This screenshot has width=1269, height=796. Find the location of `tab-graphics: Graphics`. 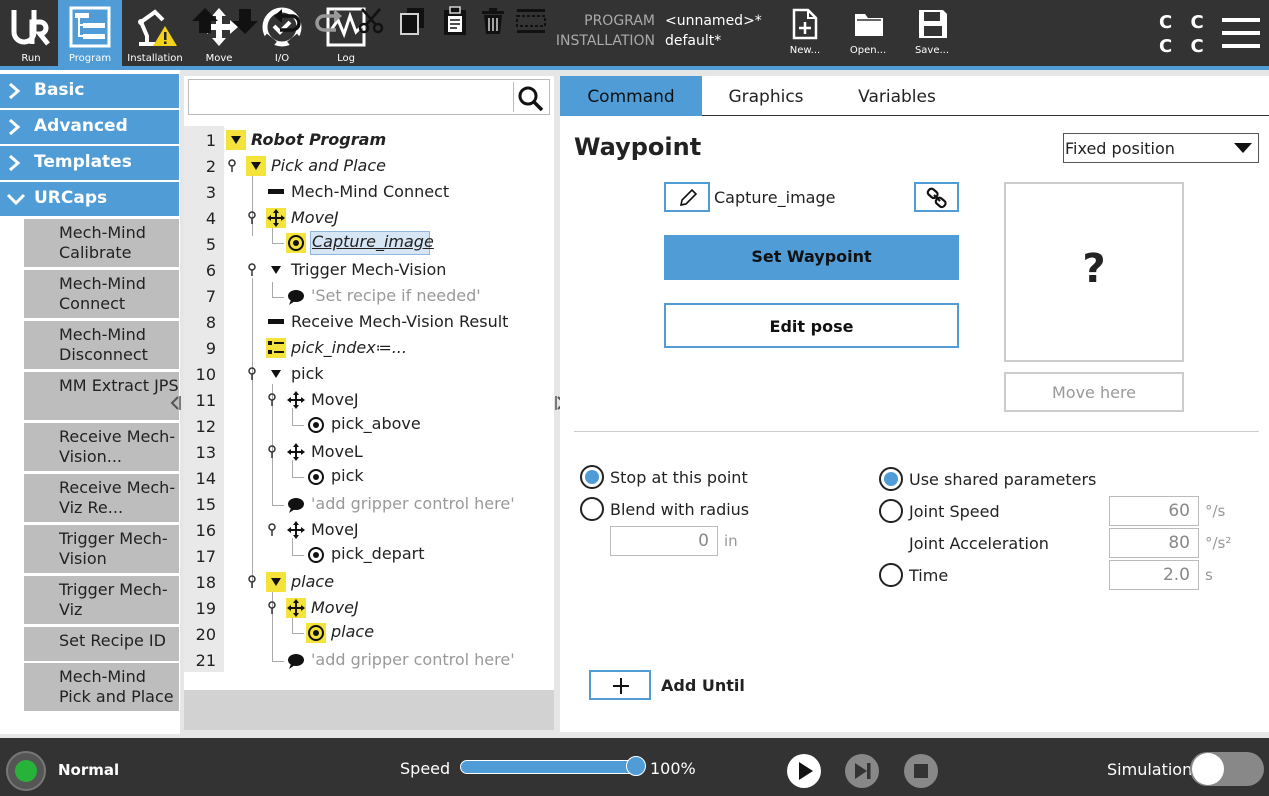

tab-graphics: Graphics is located at coordinates (766, 96).